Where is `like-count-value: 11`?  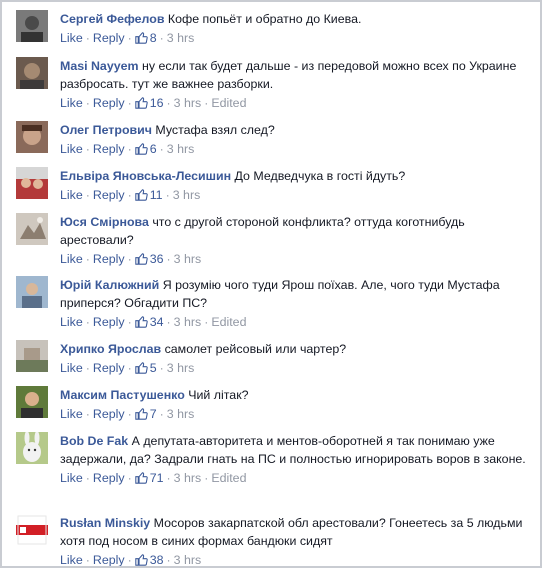
like-count-value: 11 is located at coordinates (156, 195).